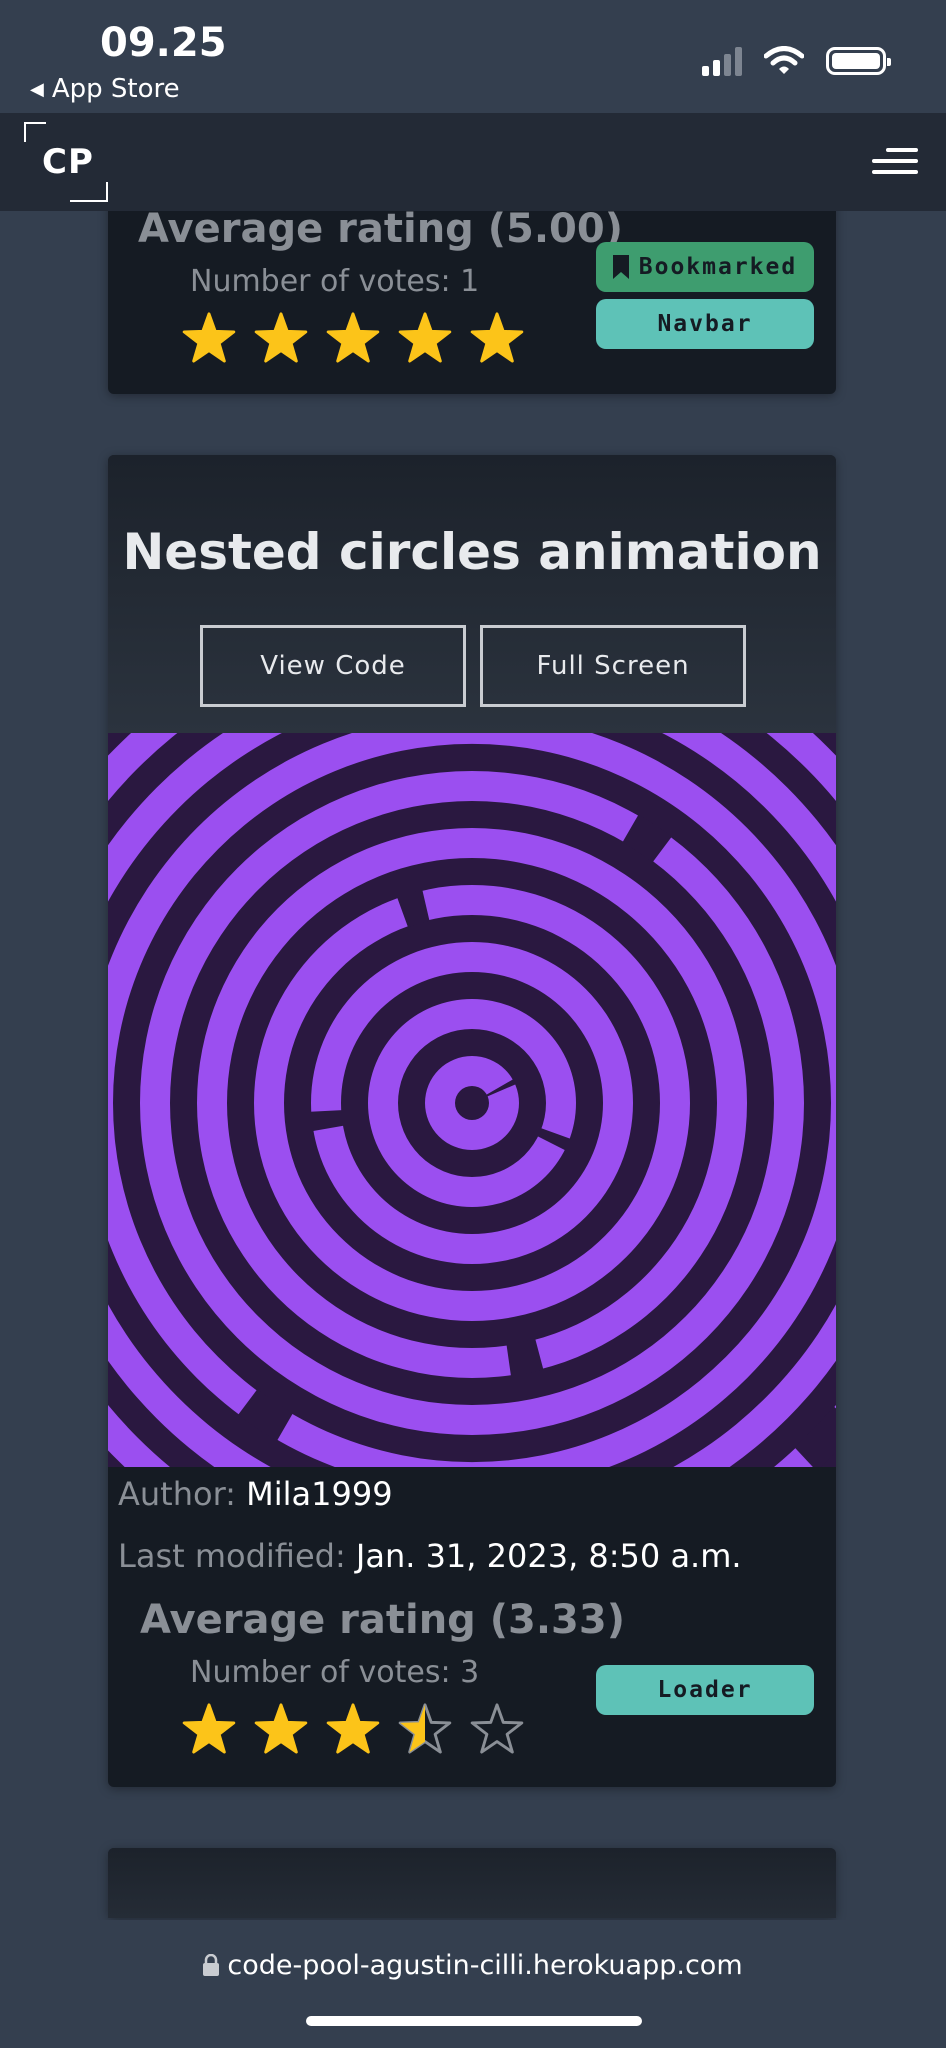 This screenshot has height=2048, width=946. What do you see at coordinates (485, 1965) in the screenshot?
I see `url-text: code-pool-agustin-cilli.herokuapp.com` at bounding box center [485, 1965].